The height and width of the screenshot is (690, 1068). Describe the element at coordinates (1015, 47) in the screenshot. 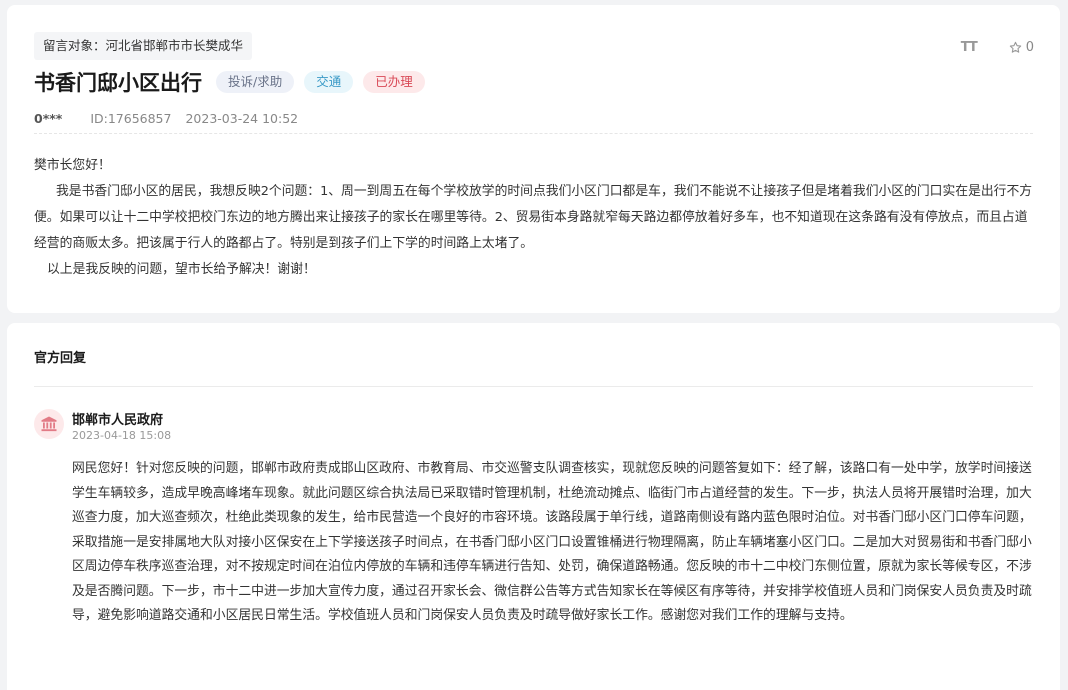

I see `star-icon` at that location.